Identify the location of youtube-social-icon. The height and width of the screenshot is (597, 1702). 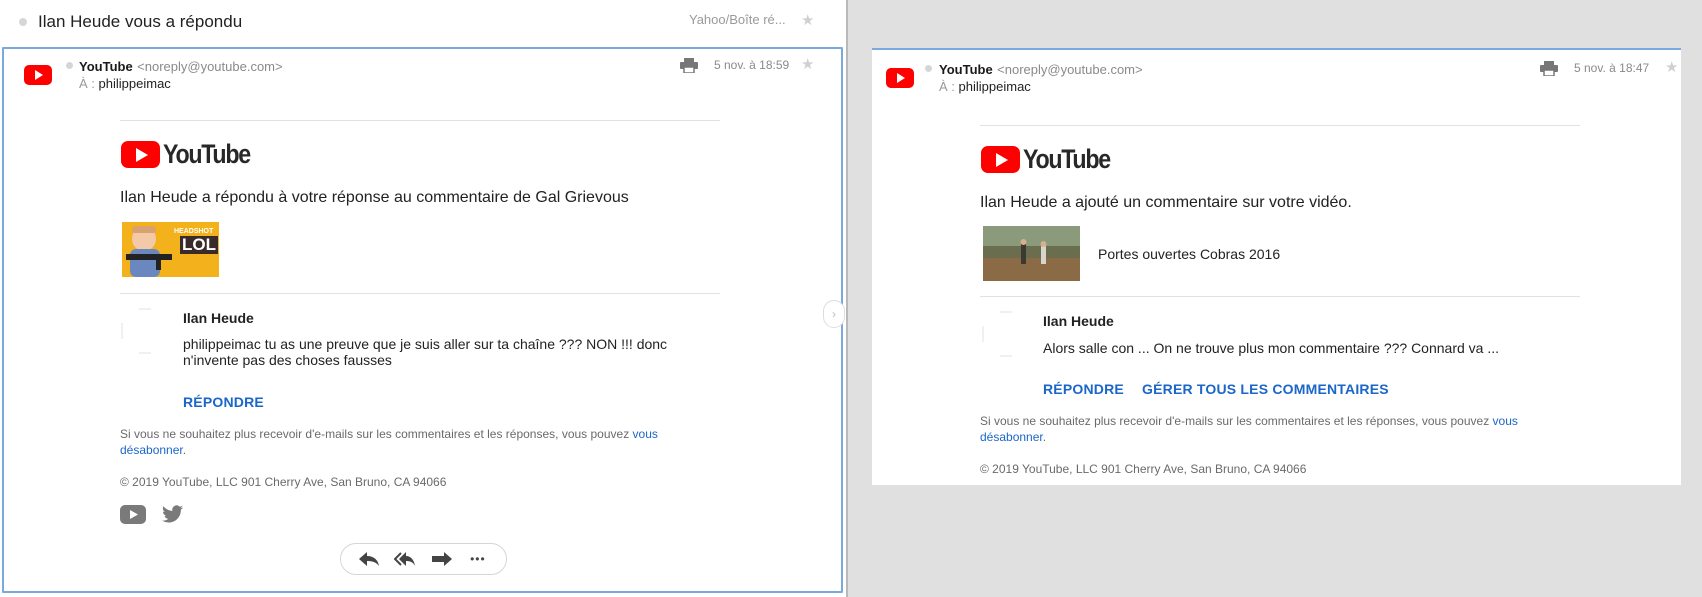
(133, 514).